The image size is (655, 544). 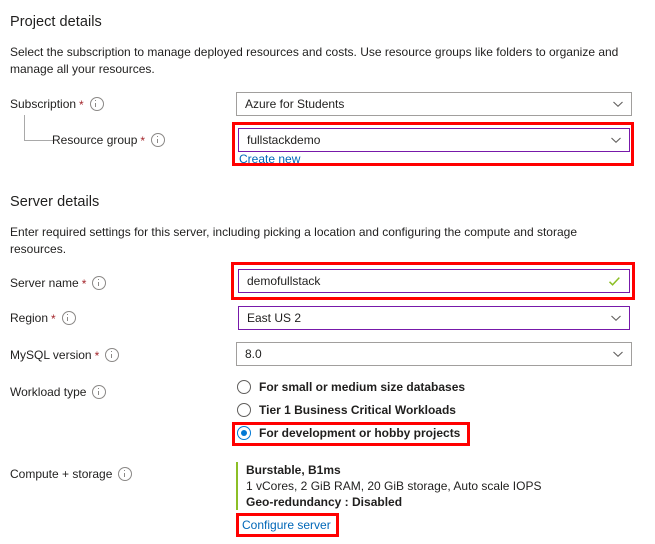 I want to click on project-details-heading: Project details, so click(x=56, y=22).